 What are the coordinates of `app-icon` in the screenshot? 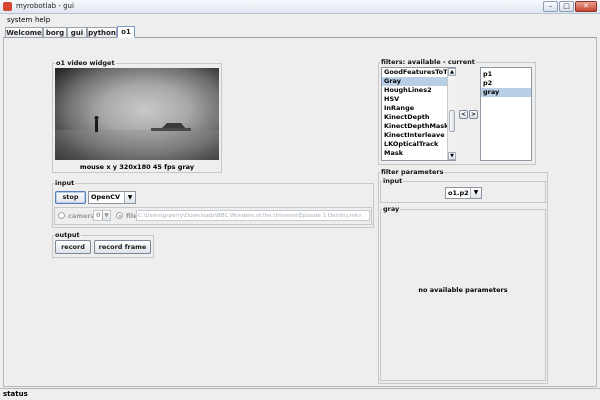 It's located at (7, 6).